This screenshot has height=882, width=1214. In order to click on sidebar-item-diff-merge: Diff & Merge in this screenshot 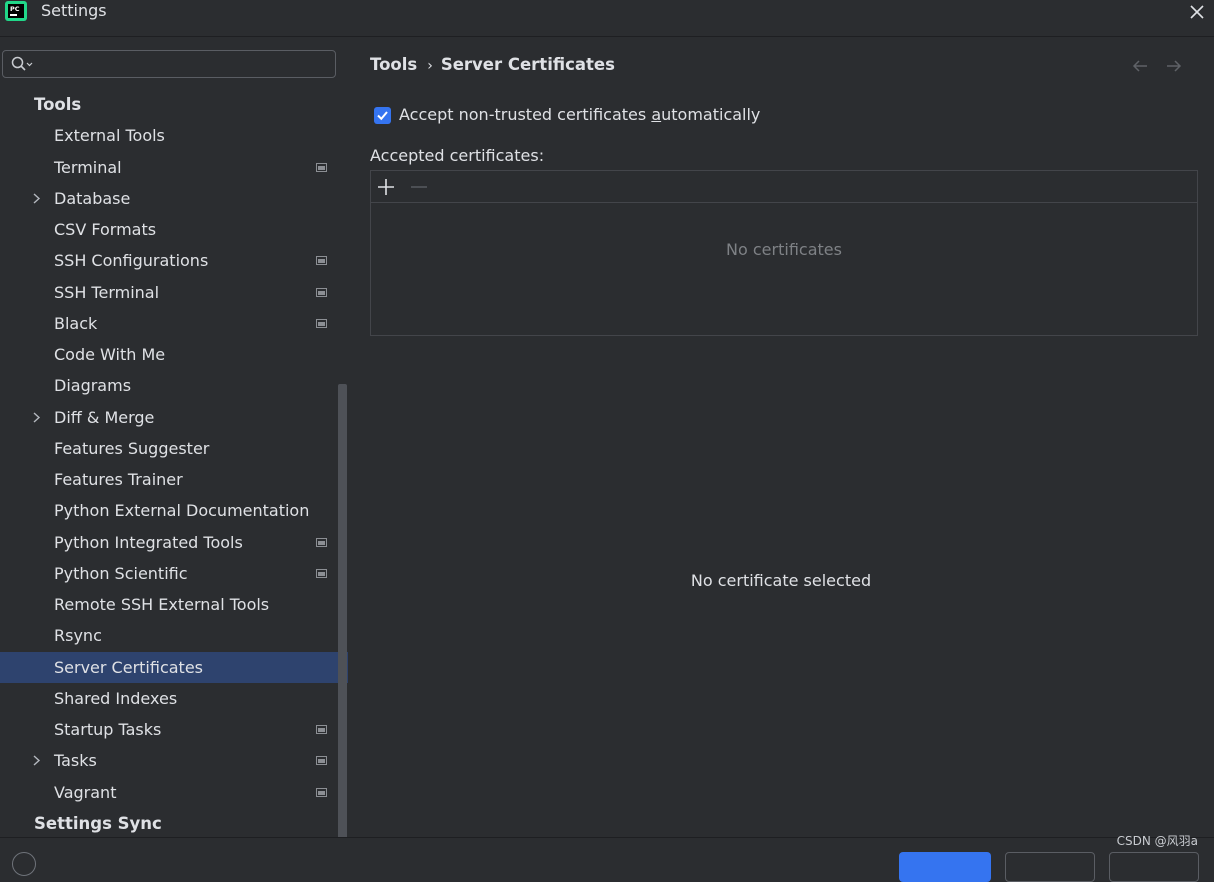, I will do `click(174, 417)`.